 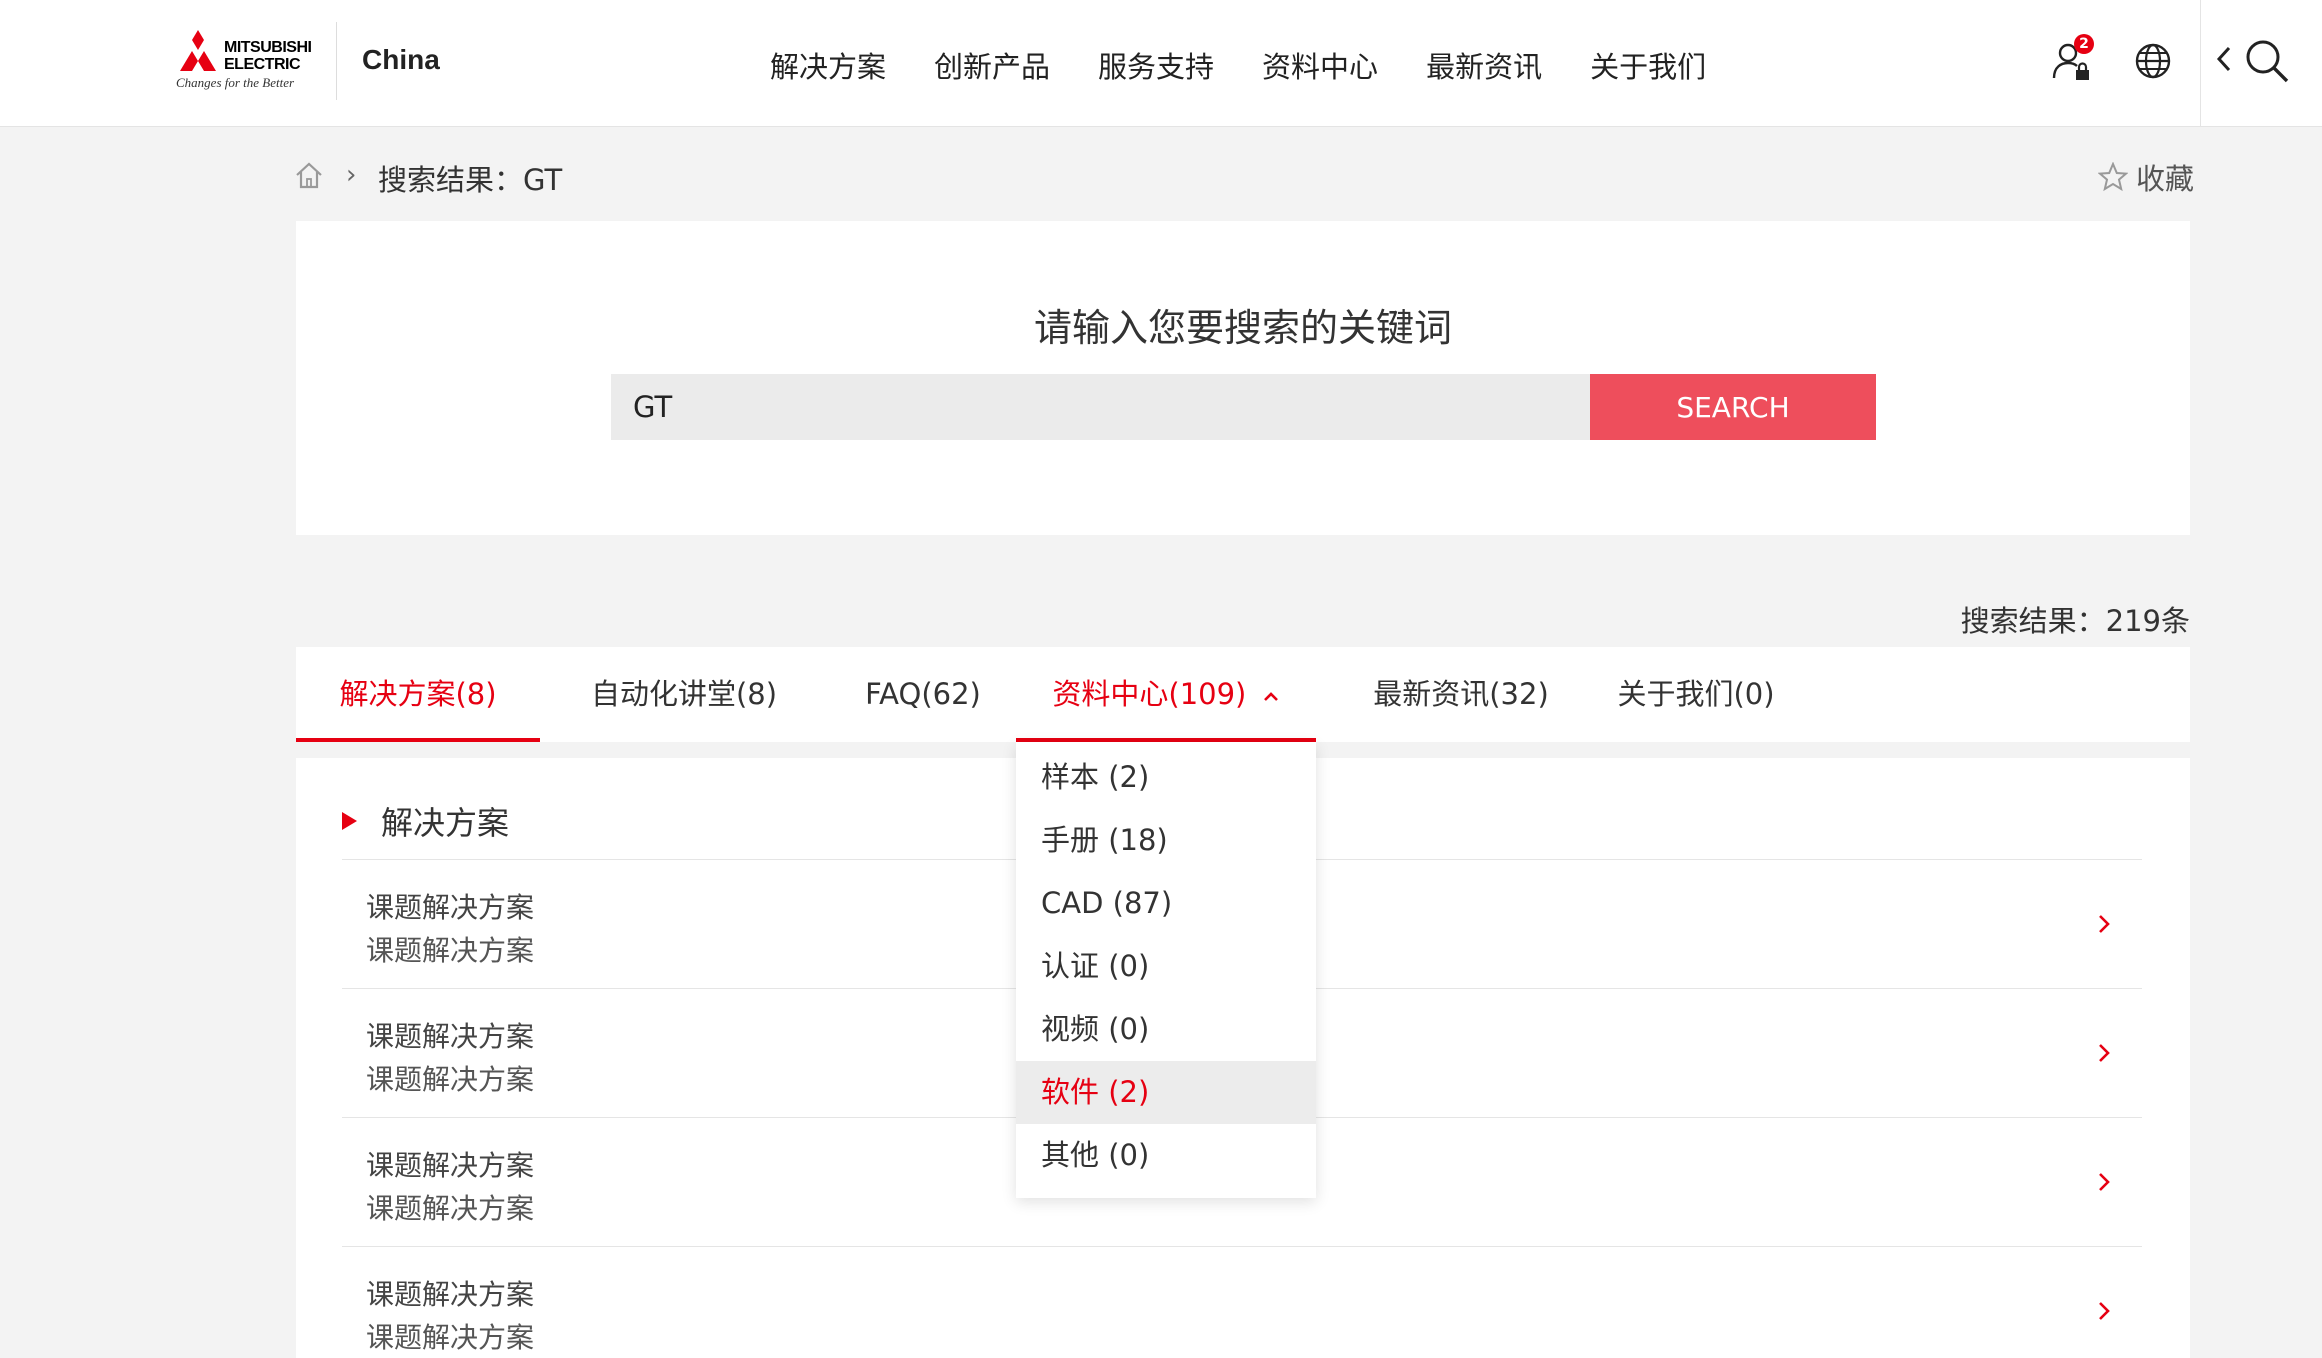 I want to click on search-icon, so click(x=2267, y=61).